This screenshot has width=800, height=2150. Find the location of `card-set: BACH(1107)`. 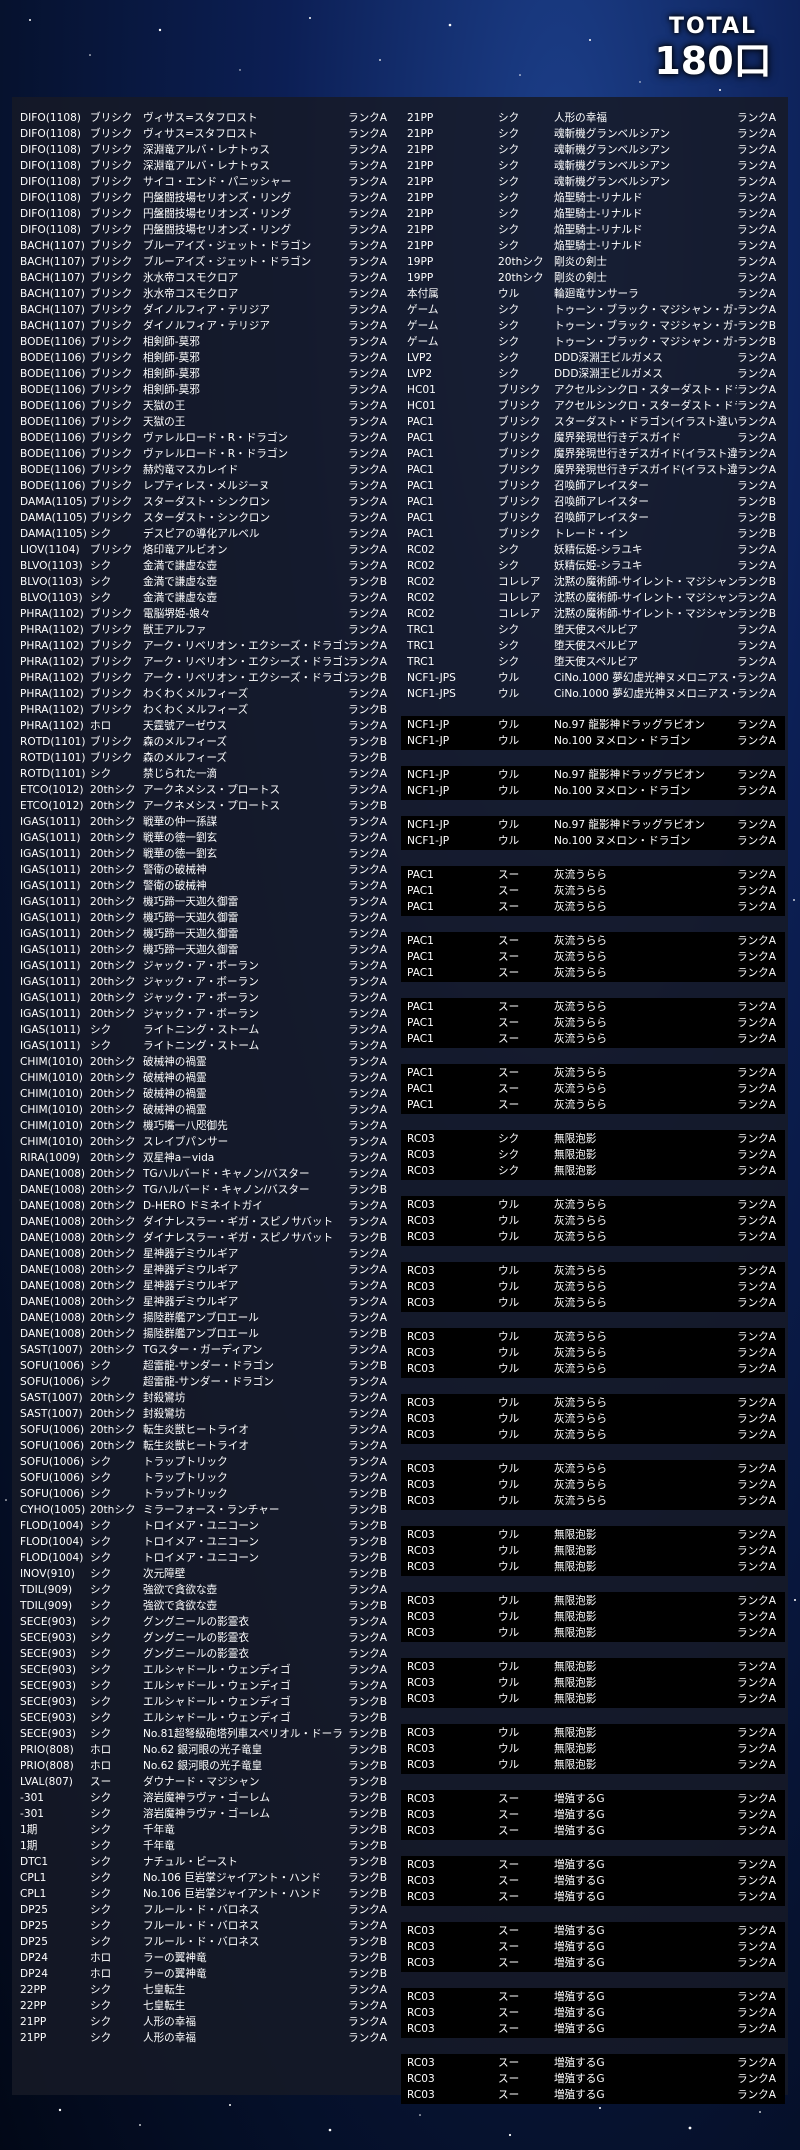

card-set: BACH(1107) is located at coordinates (52, 262).